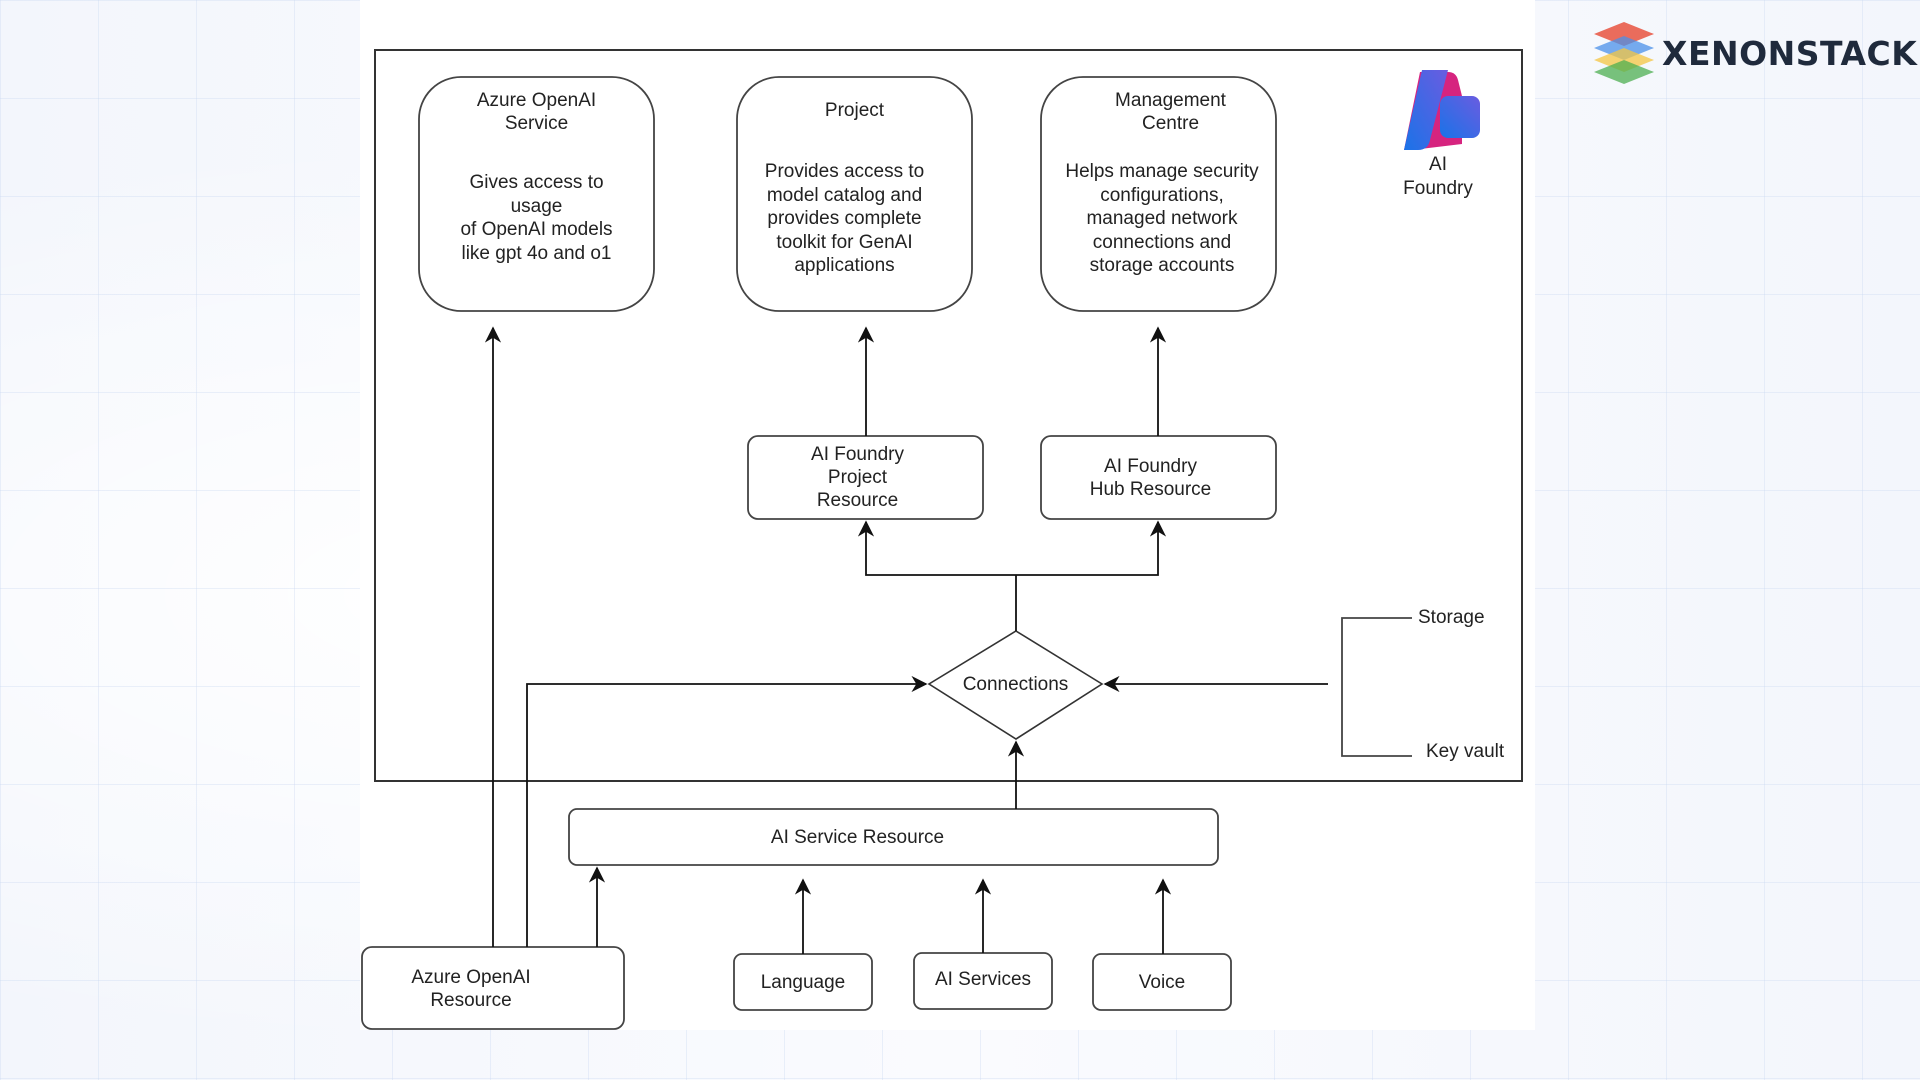 Image resolution: width=1920 pixels, height=1080 pixels. Describe the element at coordinates (1376, 687) in the screenshot. I see `storage-keyvault-bracket` at that location.